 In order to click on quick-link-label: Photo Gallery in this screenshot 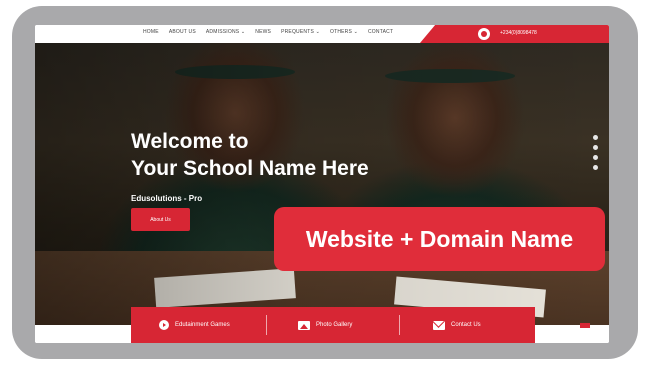, I will do `click(334, 325)`.